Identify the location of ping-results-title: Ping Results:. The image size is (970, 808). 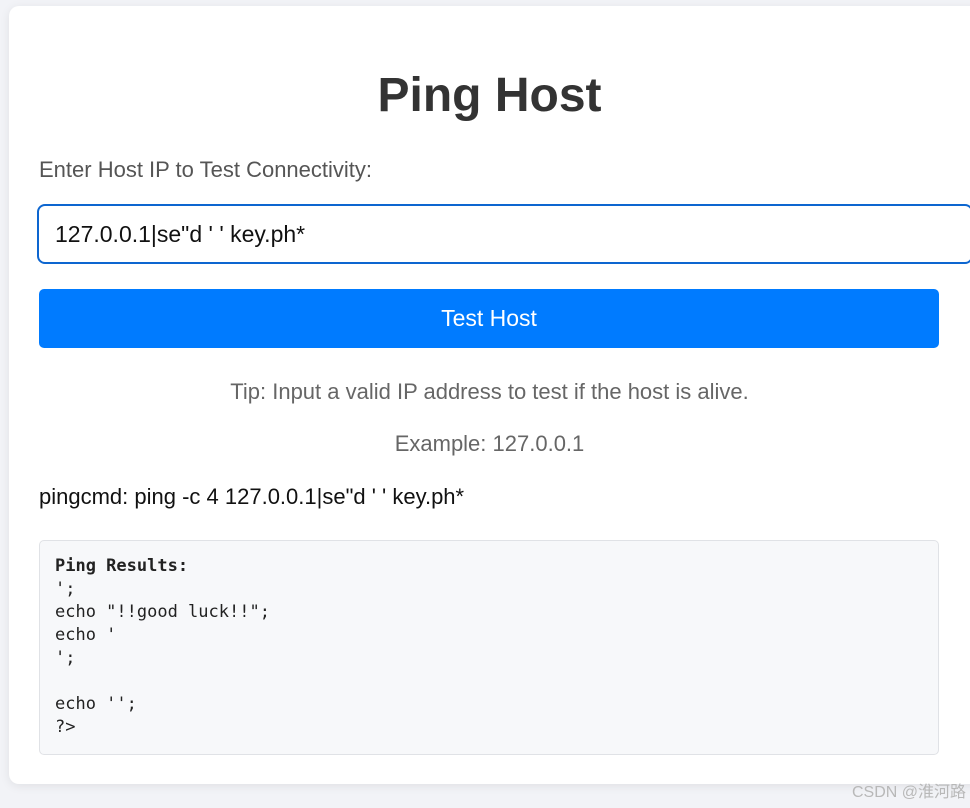
(122, 566).